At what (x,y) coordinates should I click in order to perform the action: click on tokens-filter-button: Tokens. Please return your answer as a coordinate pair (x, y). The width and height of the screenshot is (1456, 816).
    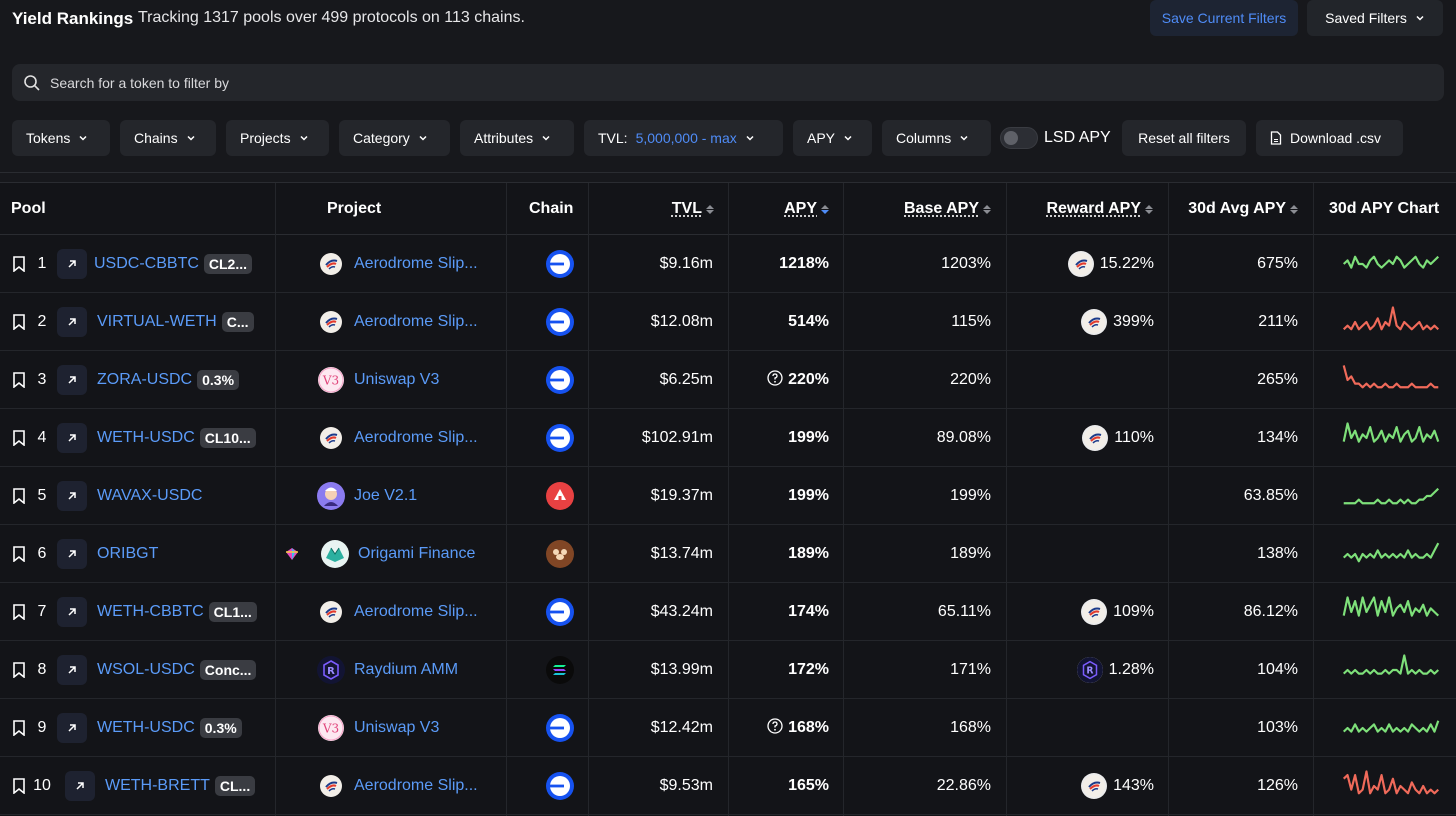
    Looking at the image, I should click on (61, 138).